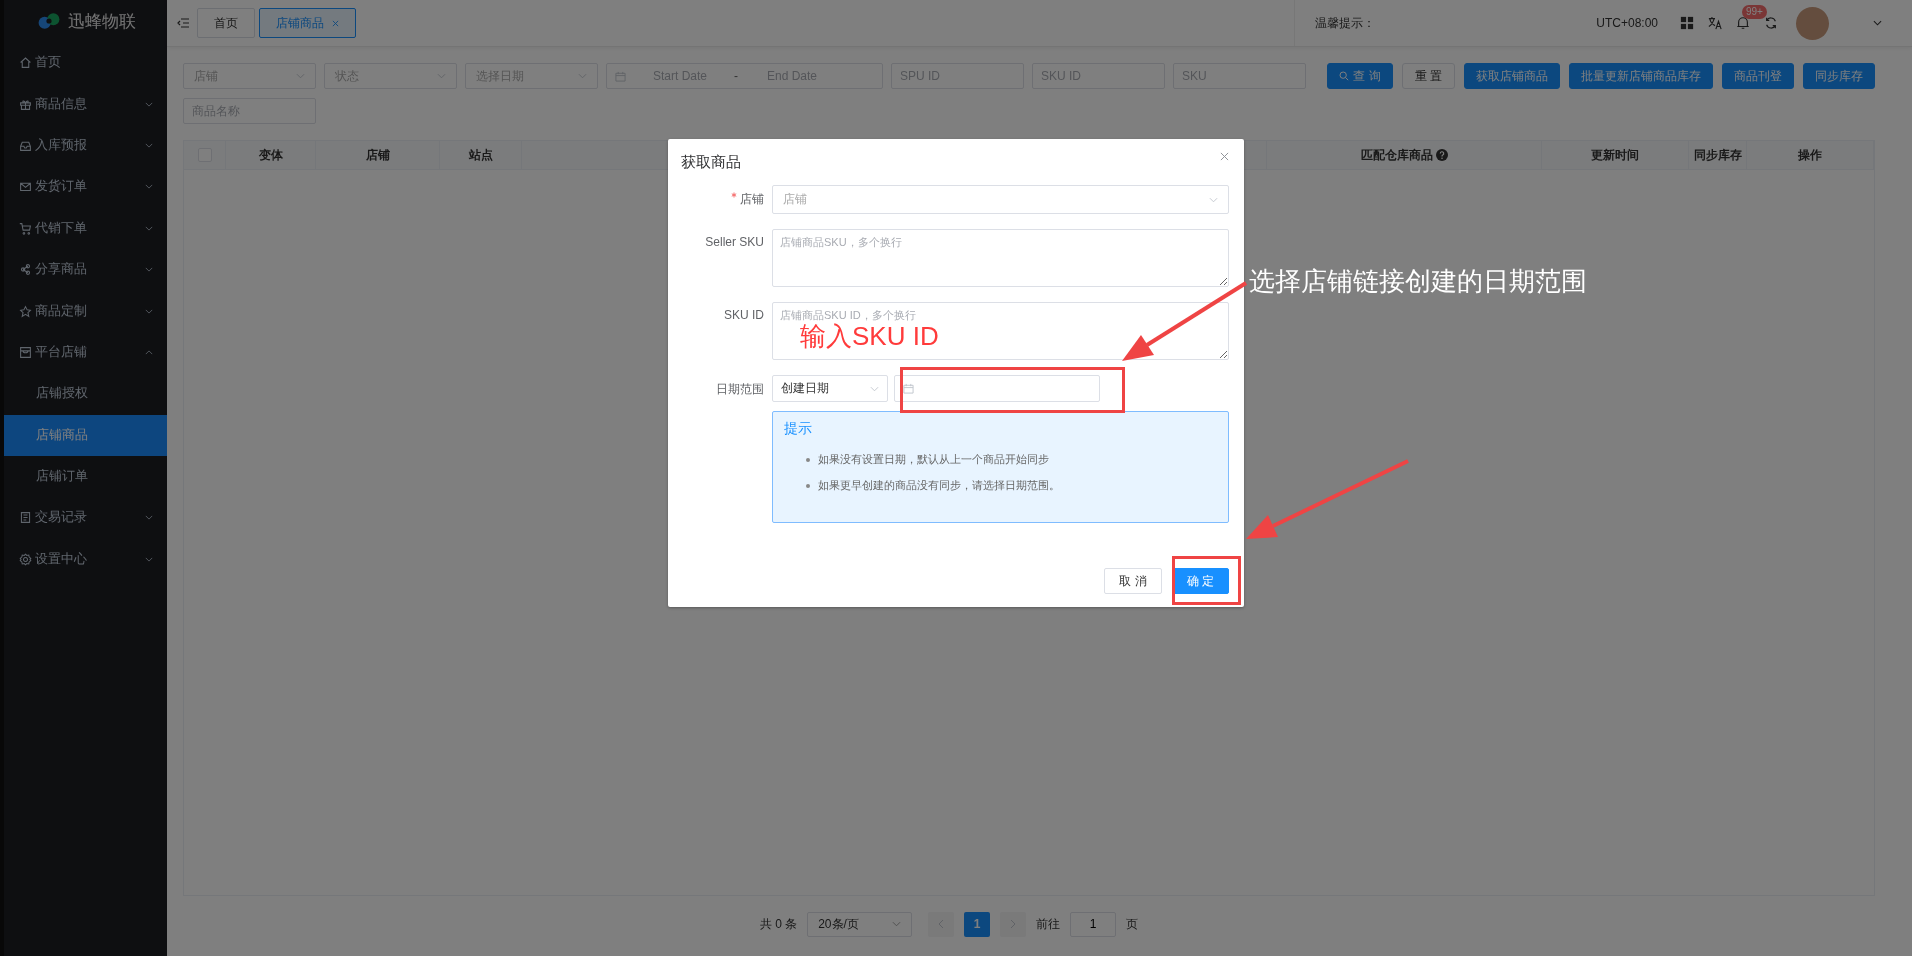 The height and width of the screenshot is (956, 1912). What do you see at coordinates (307, 23) in the screenshot?
I see `page-tab: 店铺商品` at bounding box center [307, 23].